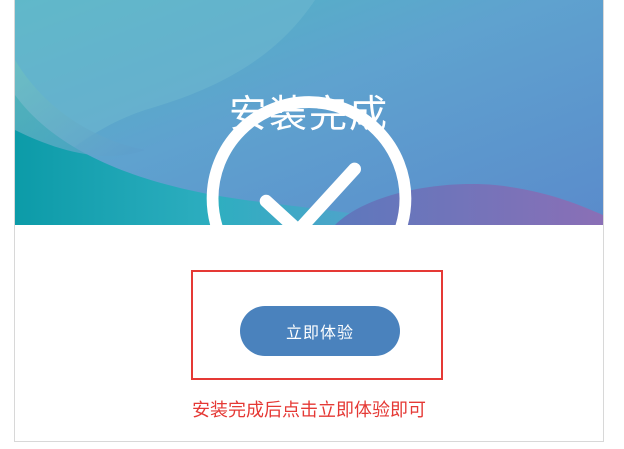 This screenshot has width=624, height=449. I want to click on check-circle-icon, so click(309, 160).